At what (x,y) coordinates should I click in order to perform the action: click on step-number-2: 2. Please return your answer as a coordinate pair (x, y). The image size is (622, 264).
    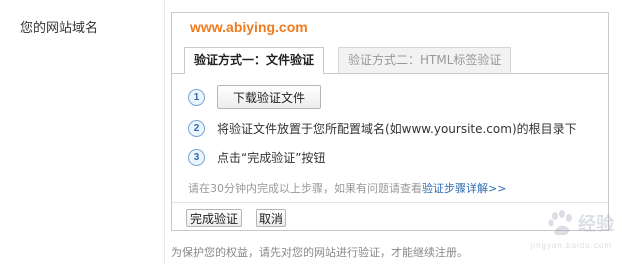
    Looking at the image, I should click on (196, 128).